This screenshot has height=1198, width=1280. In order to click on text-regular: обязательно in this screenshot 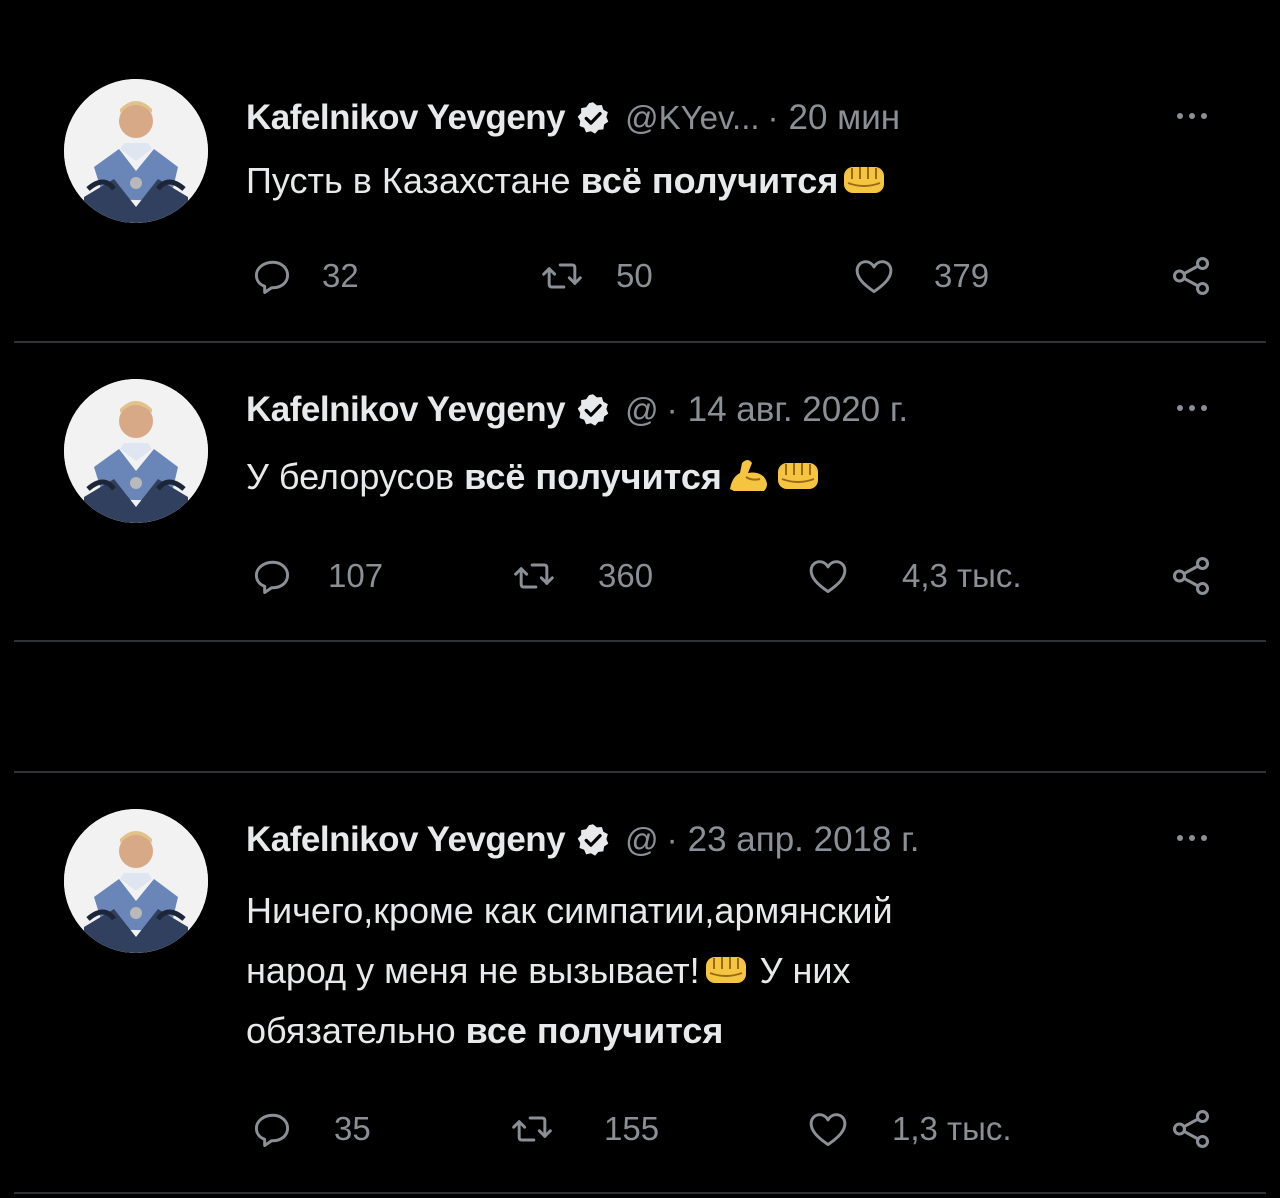, I will do `click(356, 1030)`.